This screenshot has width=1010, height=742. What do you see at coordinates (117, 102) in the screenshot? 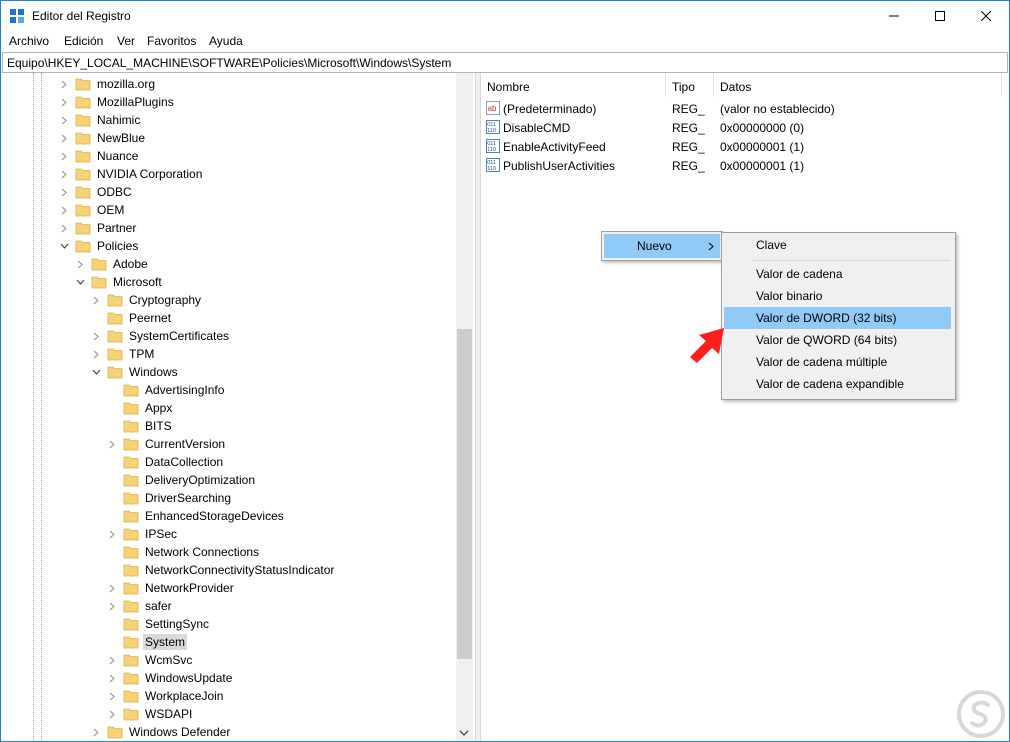
I see `tree-item: MozillaPlugins` at bounding box center [117, 102].